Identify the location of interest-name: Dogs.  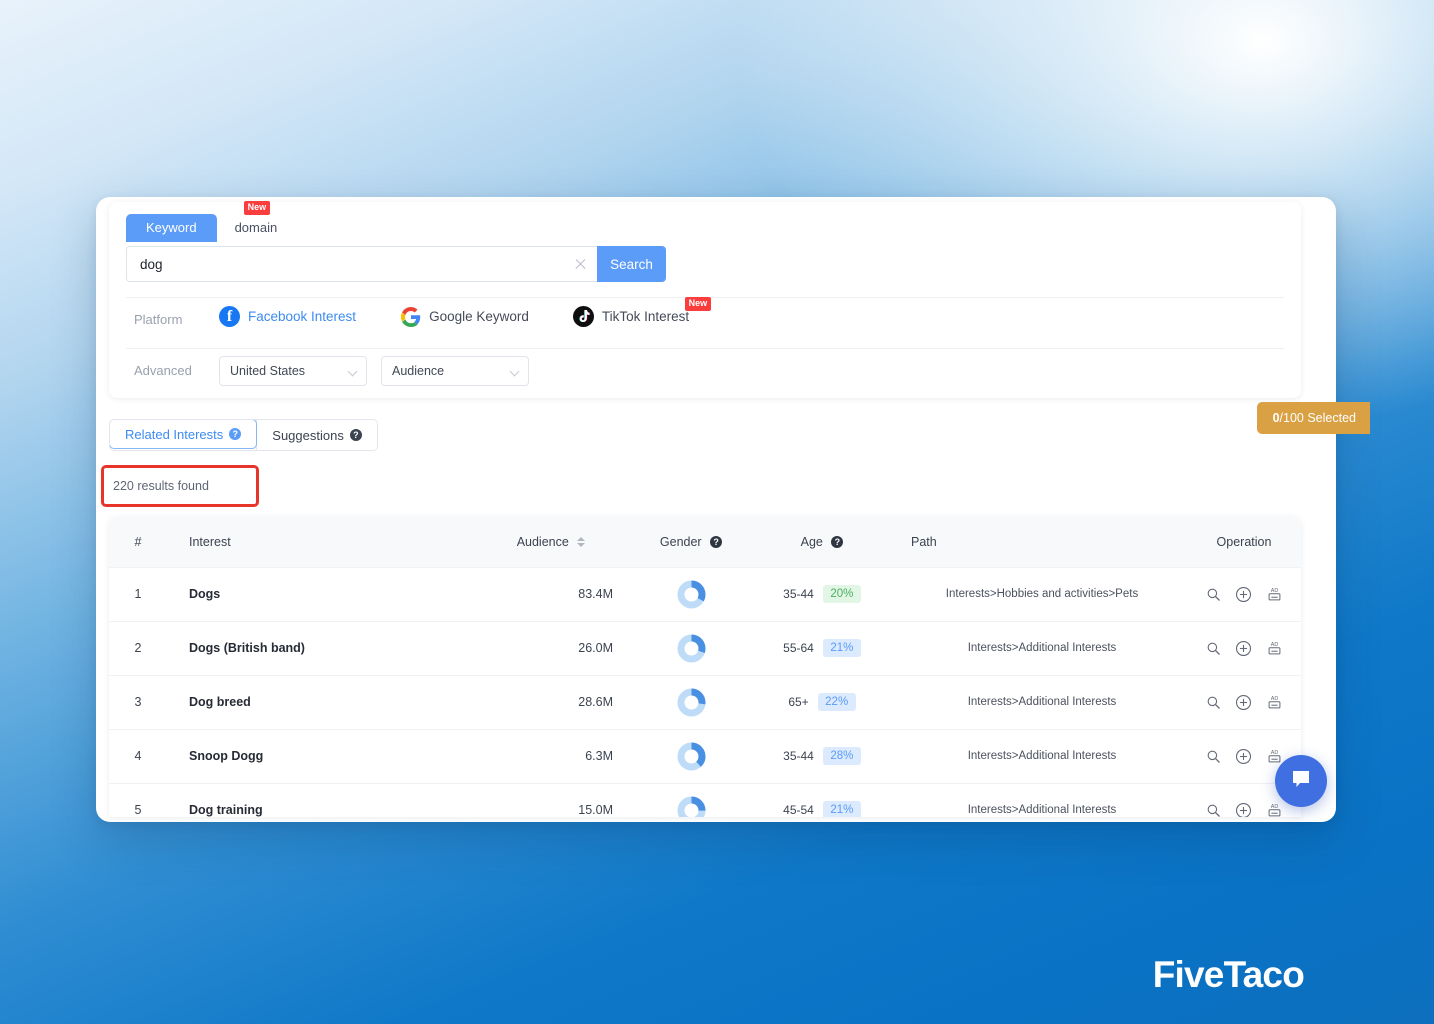
(205, 594).